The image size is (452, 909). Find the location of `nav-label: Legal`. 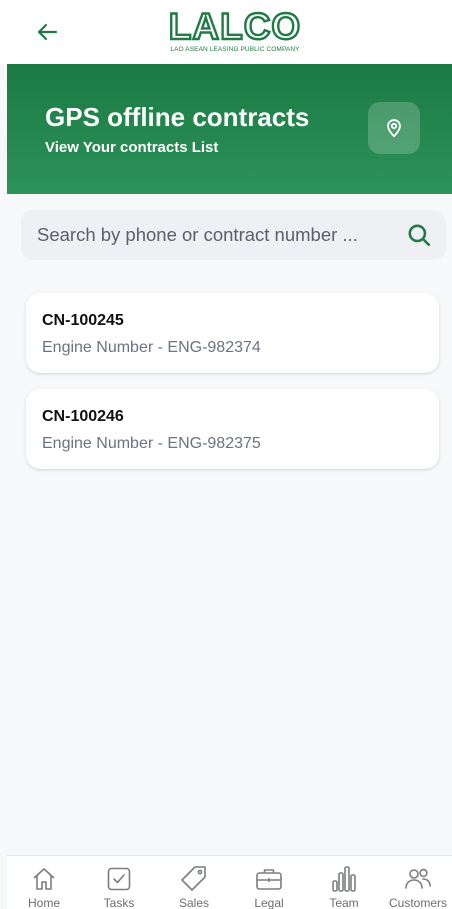

nav-label: Legal is located at coordinates (269, 902).